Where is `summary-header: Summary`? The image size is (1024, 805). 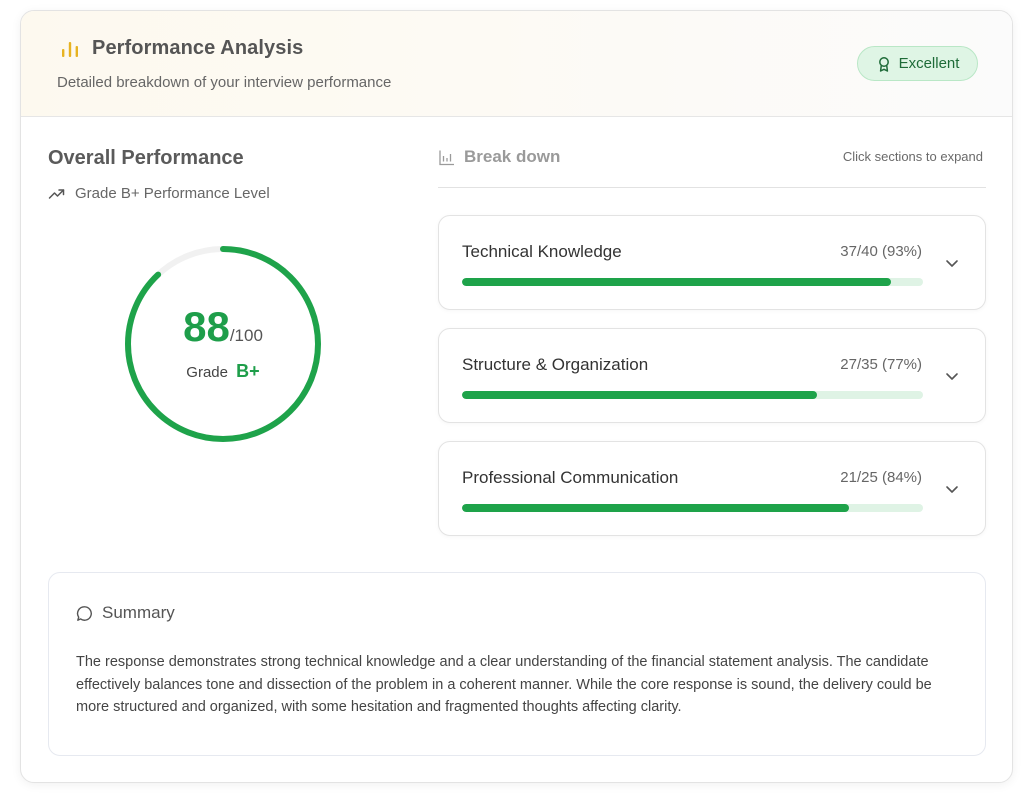 summary-header: Summary is located at coordinates (125, 613).